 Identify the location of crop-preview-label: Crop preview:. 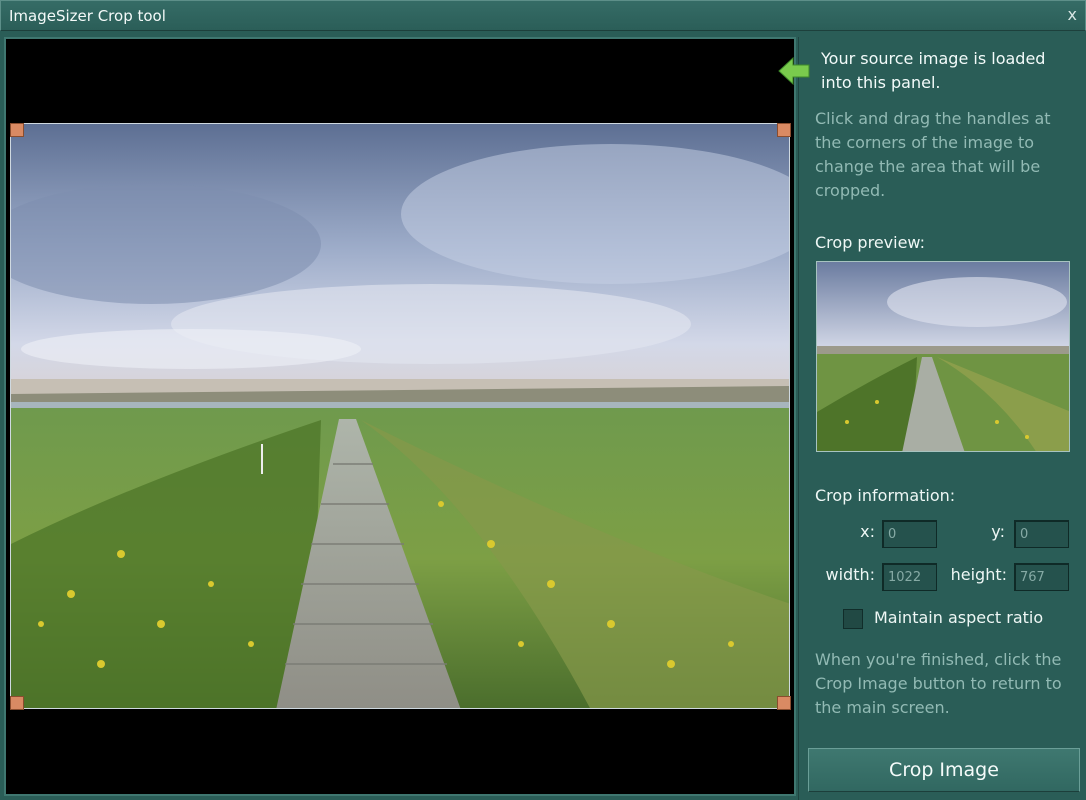
(870, 242).